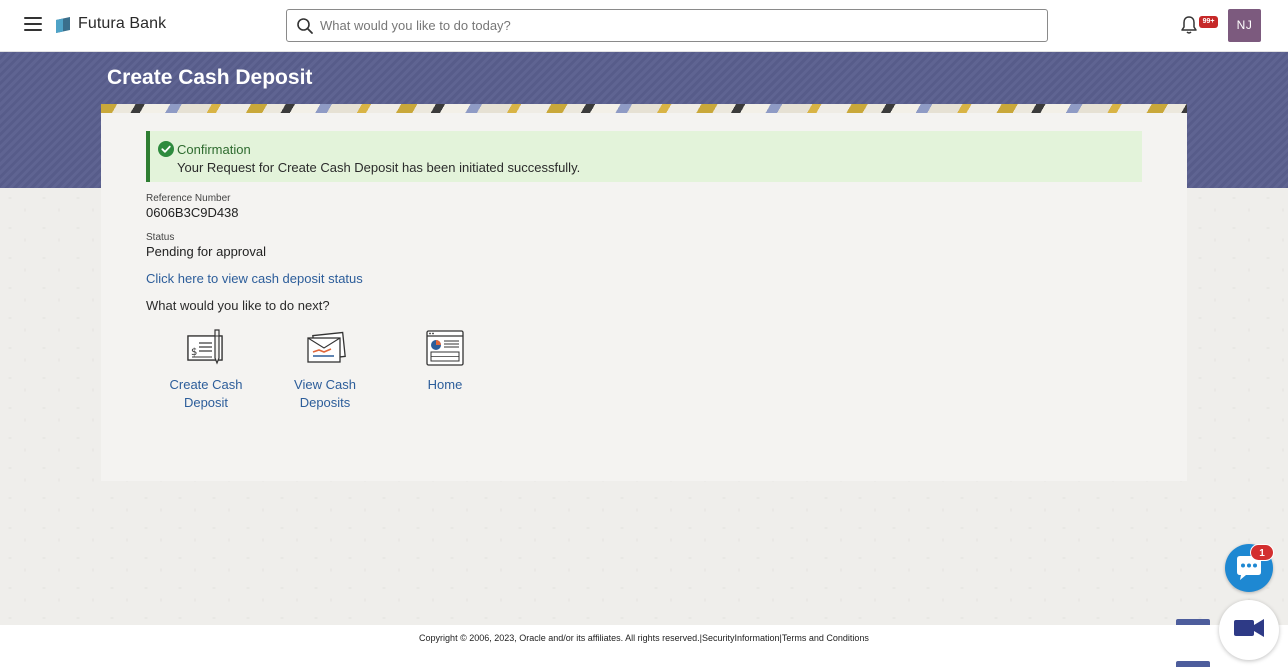 The width and height of the screenshot is (1288, 667). Describe the element at coordinates (825, 638) in the screenshot. I see `terms-conditions-link: Terms and Conditions` at that location.